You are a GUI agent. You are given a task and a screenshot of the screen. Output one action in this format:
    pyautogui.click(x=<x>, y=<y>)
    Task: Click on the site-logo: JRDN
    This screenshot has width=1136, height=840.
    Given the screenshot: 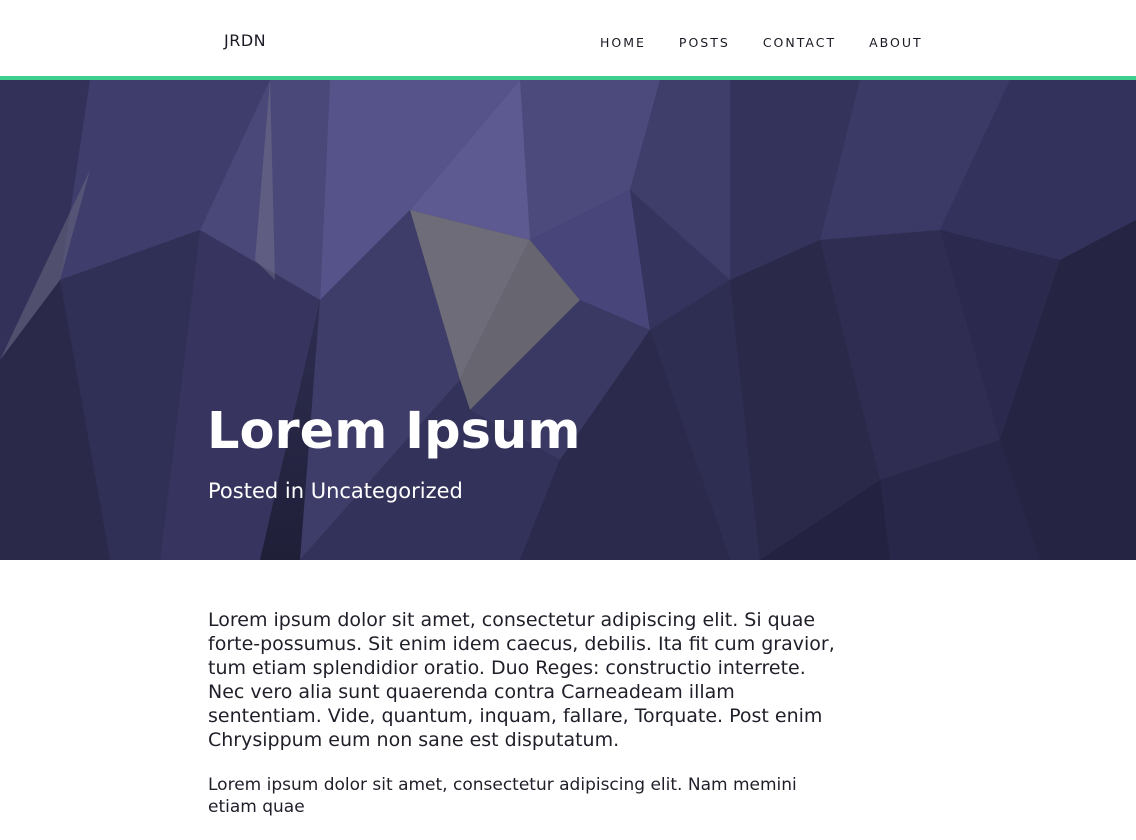 What is the action you would take?
    pyautogui.click(x=245, y=40)
    